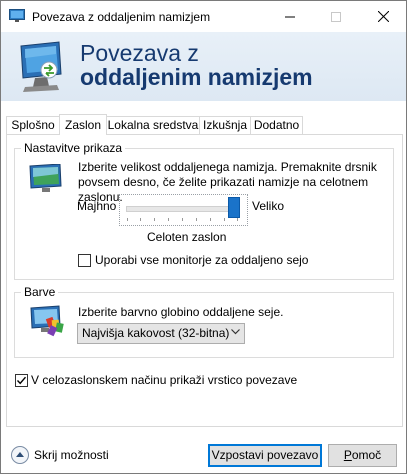 The width and height of the screenshot is (407, 474). What do you see at coordinates (71, 455) in the screenshot?
I see `hide-options-label: Skrij možnosti` at bounding box center [71, 455].